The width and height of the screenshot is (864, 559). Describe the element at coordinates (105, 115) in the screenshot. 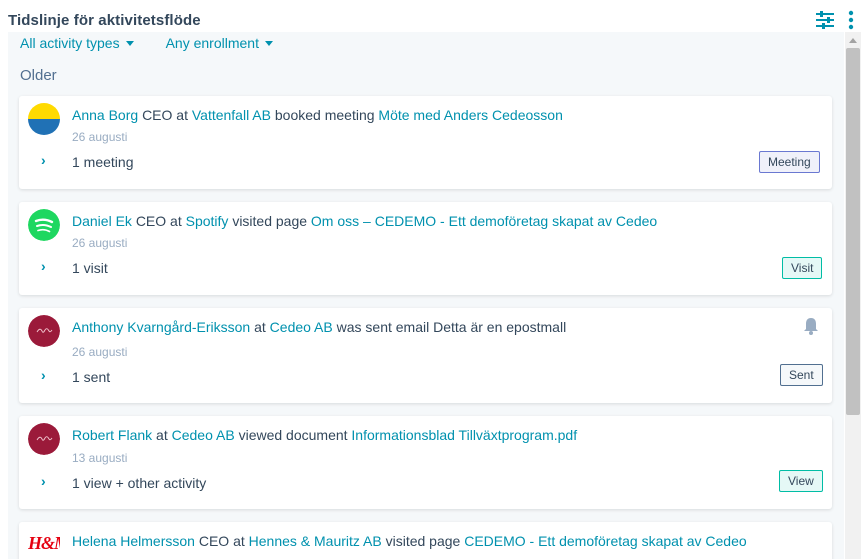

I see `contact-link: Anna Borg` at that location.